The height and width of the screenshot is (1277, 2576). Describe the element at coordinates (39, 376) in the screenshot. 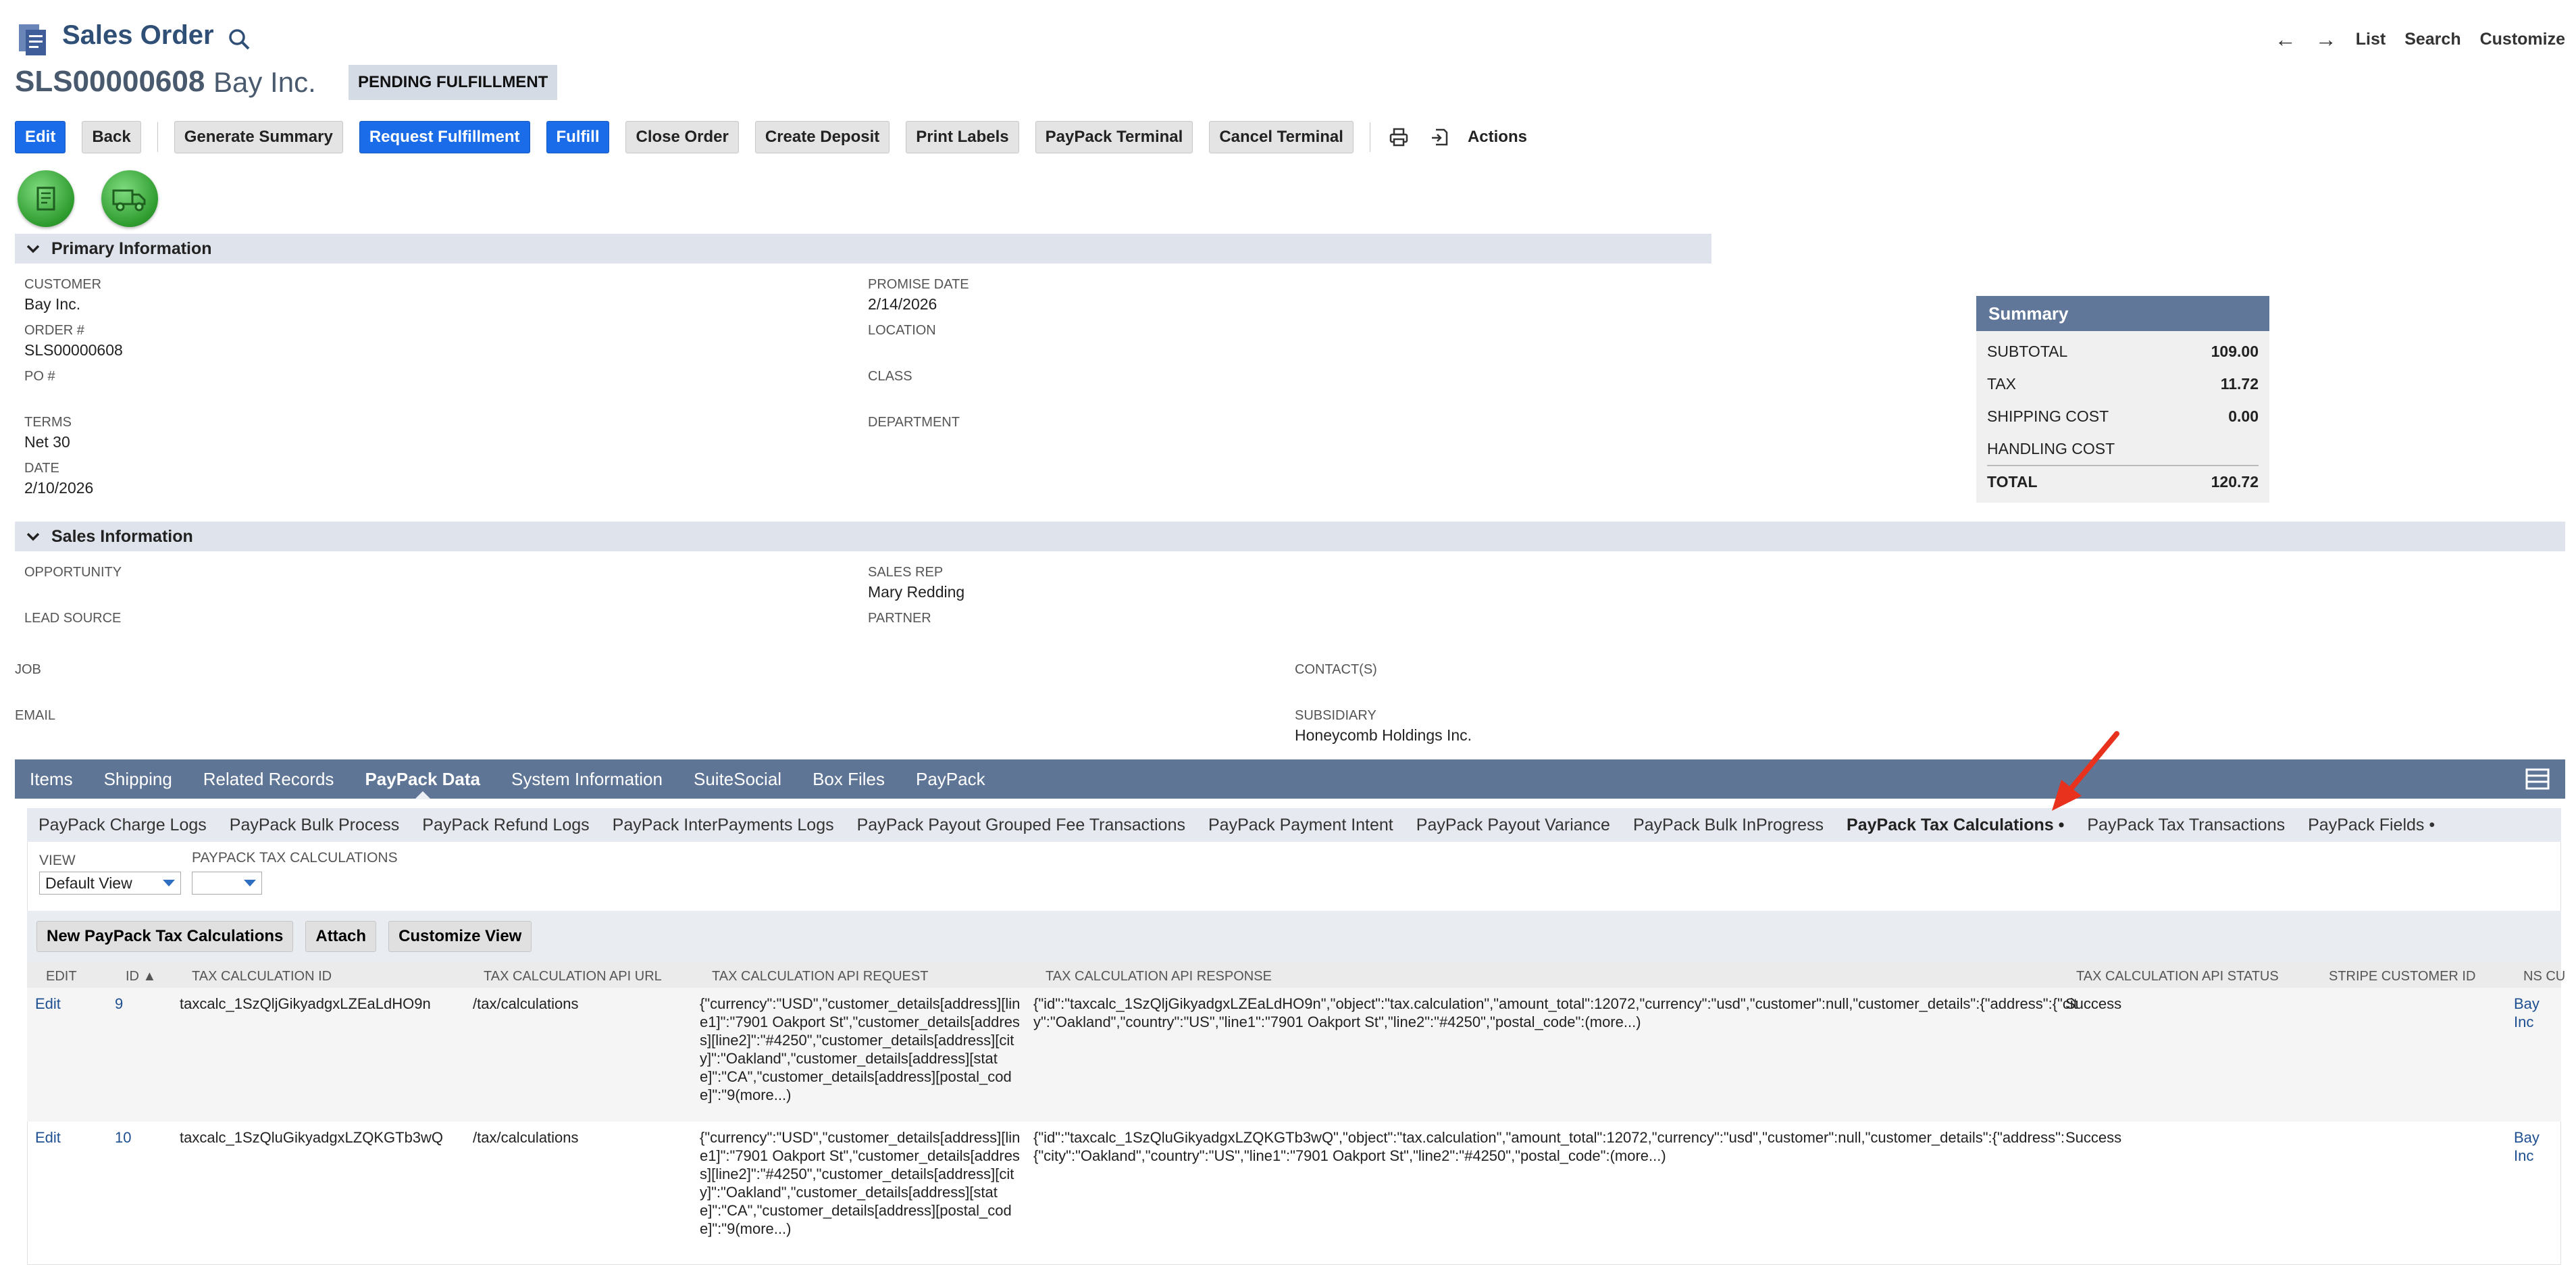

I see `po-number-field: PO #` at that location.